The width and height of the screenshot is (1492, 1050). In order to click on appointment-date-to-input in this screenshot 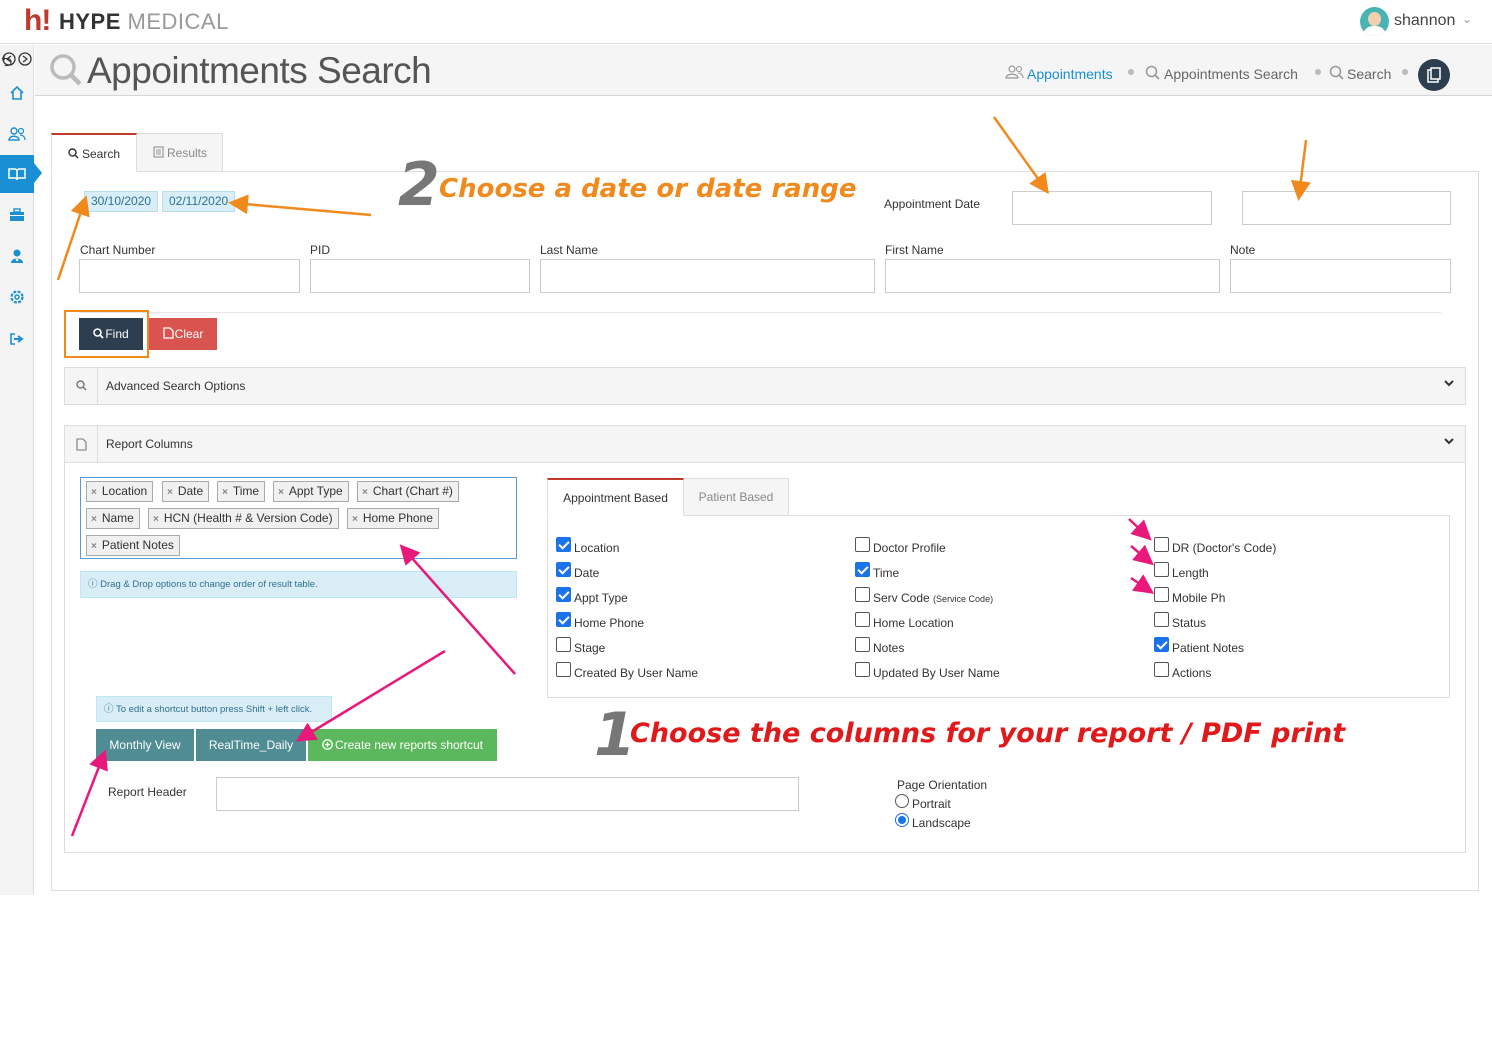, I will do `click(1346, 208)`.